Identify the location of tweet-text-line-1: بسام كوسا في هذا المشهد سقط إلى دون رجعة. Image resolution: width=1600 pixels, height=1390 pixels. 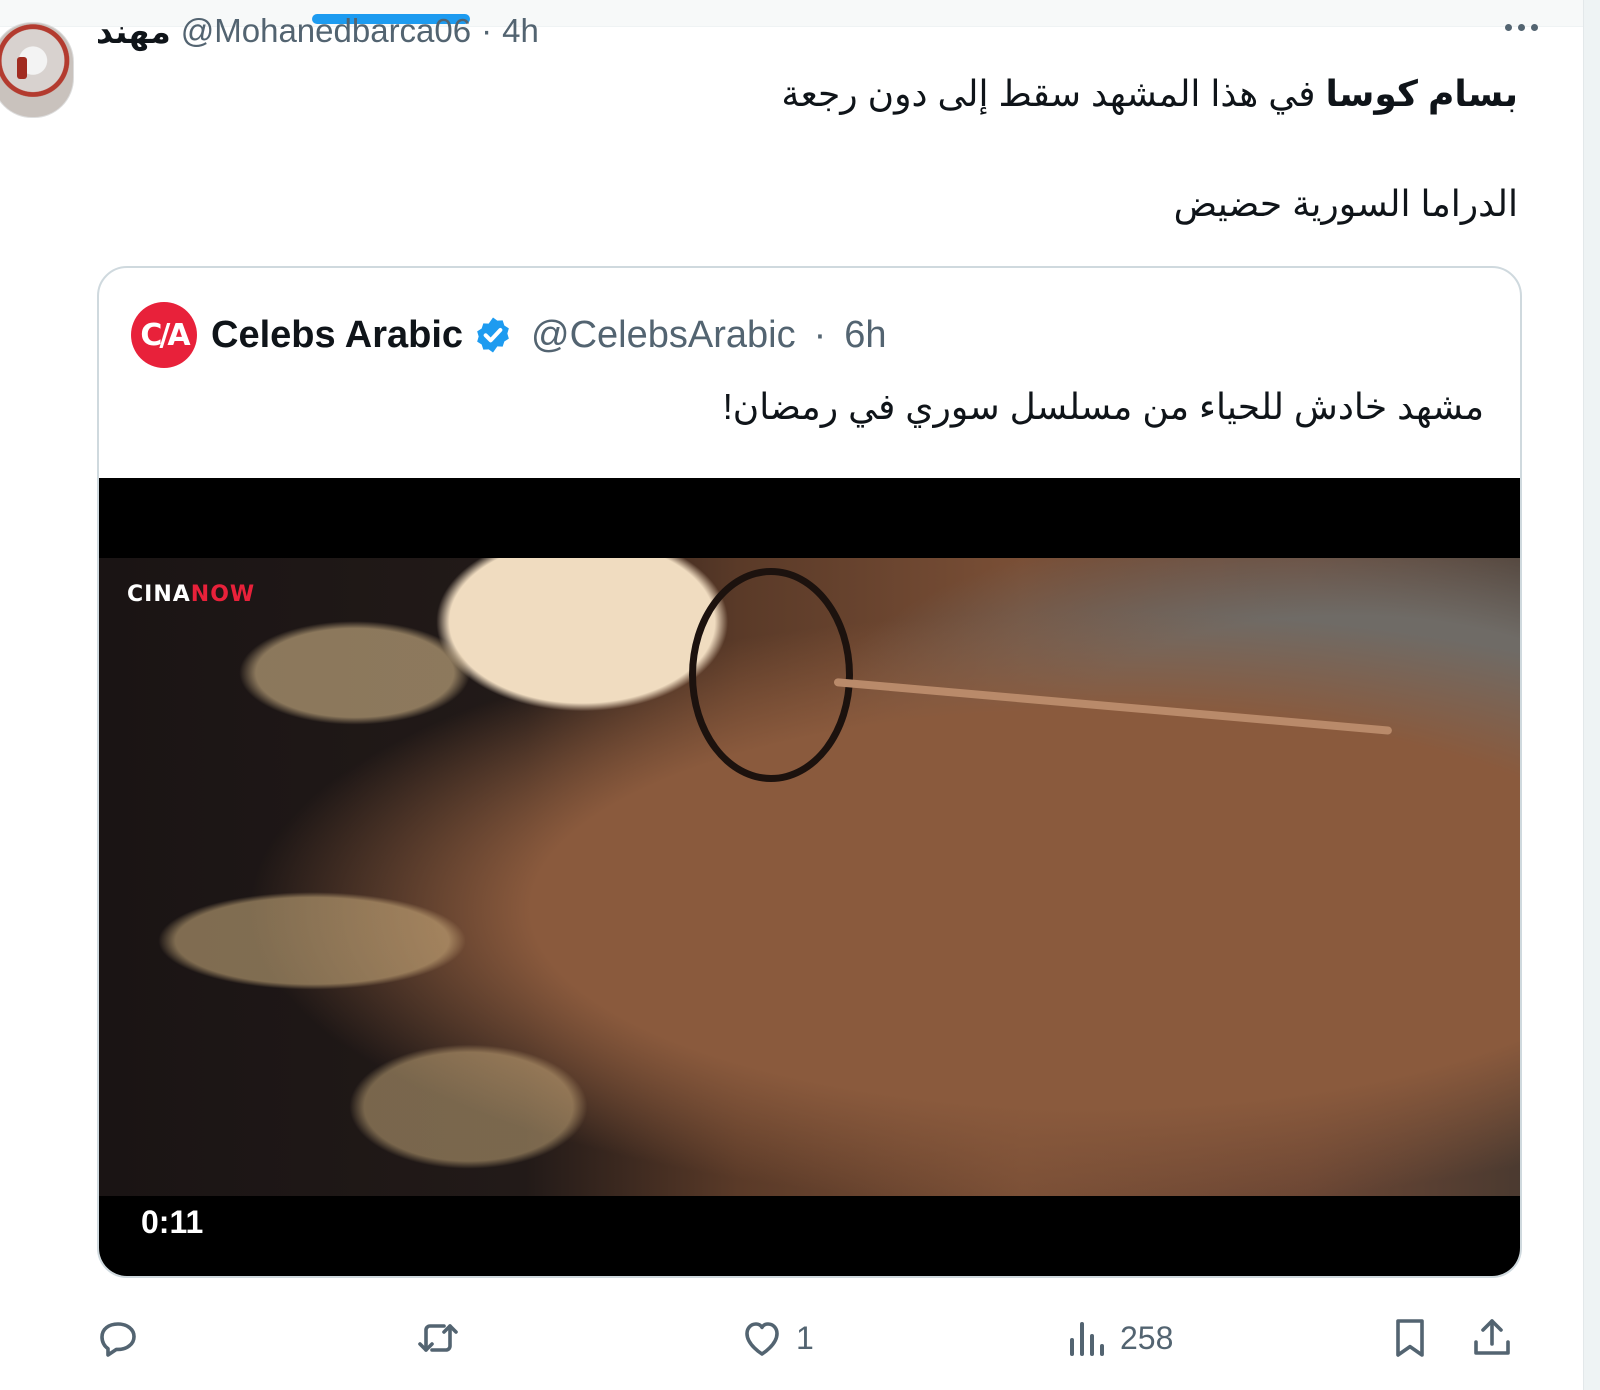
(1149, 94).